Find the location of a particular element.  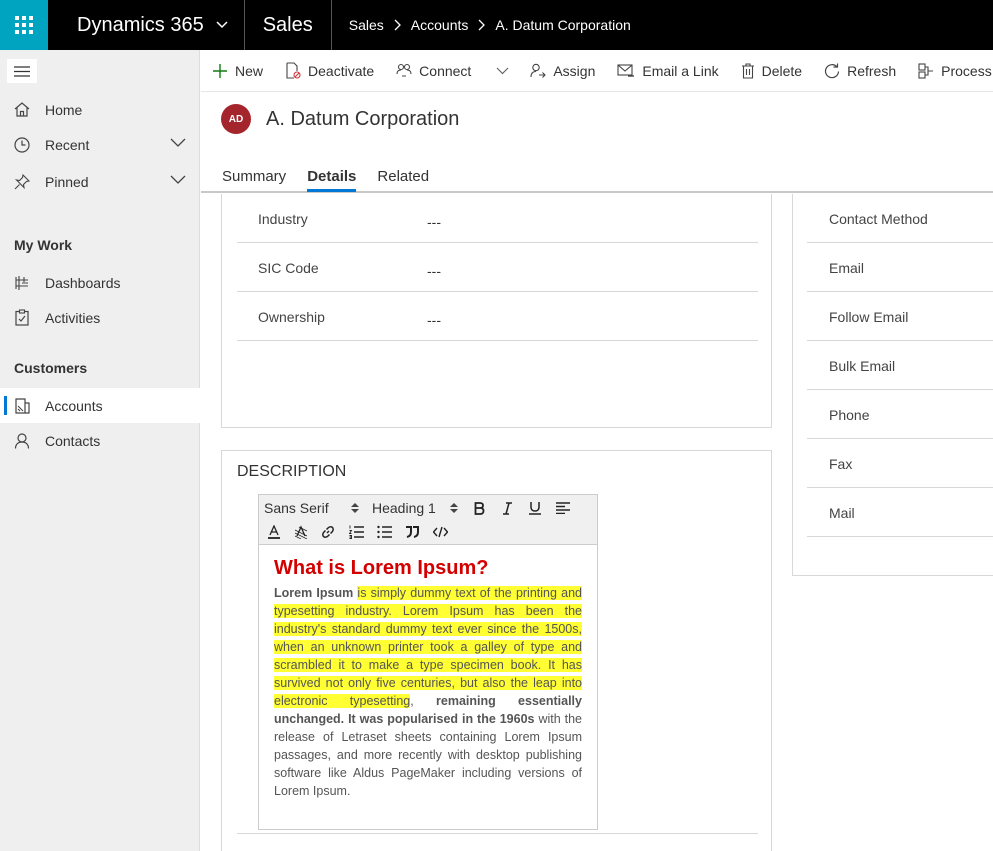

quote-button is located at coordinates (412, 532).